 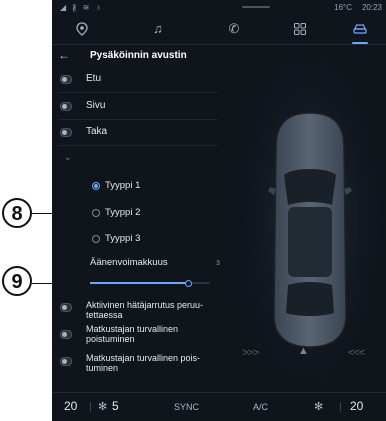 What do you see at coordinates (234, 30) in the screenshot?
I see `phone-icon: ✆` at bounding box center [234, 30].